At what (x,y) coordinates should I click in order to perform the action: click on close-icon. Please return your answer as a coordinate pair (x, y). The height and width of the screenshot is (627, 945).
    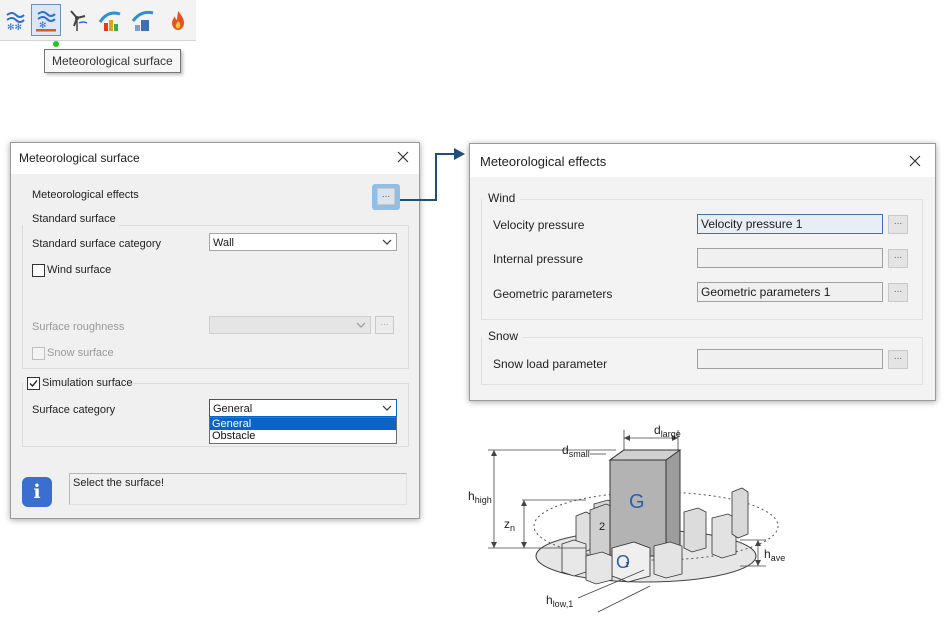
    Looking at the image, I should click on (915, 161).